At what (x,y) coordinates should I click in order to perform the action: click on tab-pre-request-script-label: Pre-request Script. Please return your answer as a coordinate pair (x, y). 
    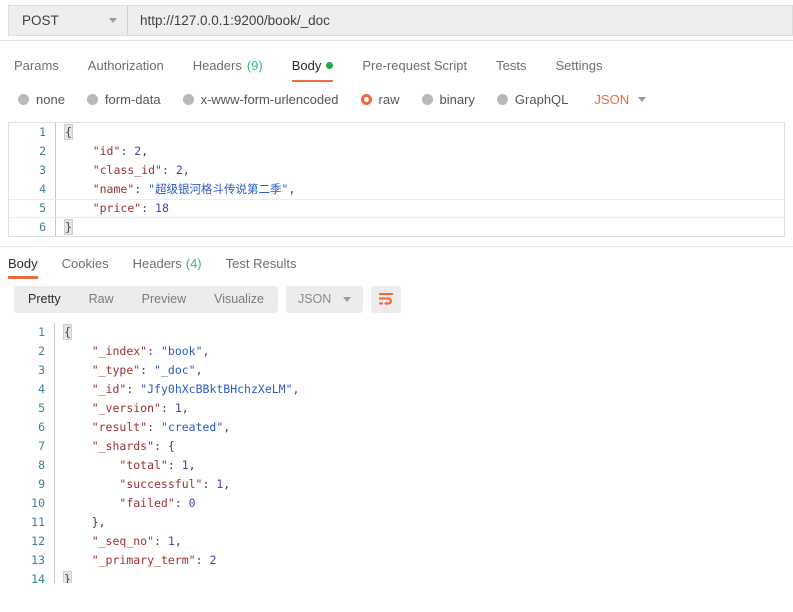
    Looking at the image, I should click on (415, 65).